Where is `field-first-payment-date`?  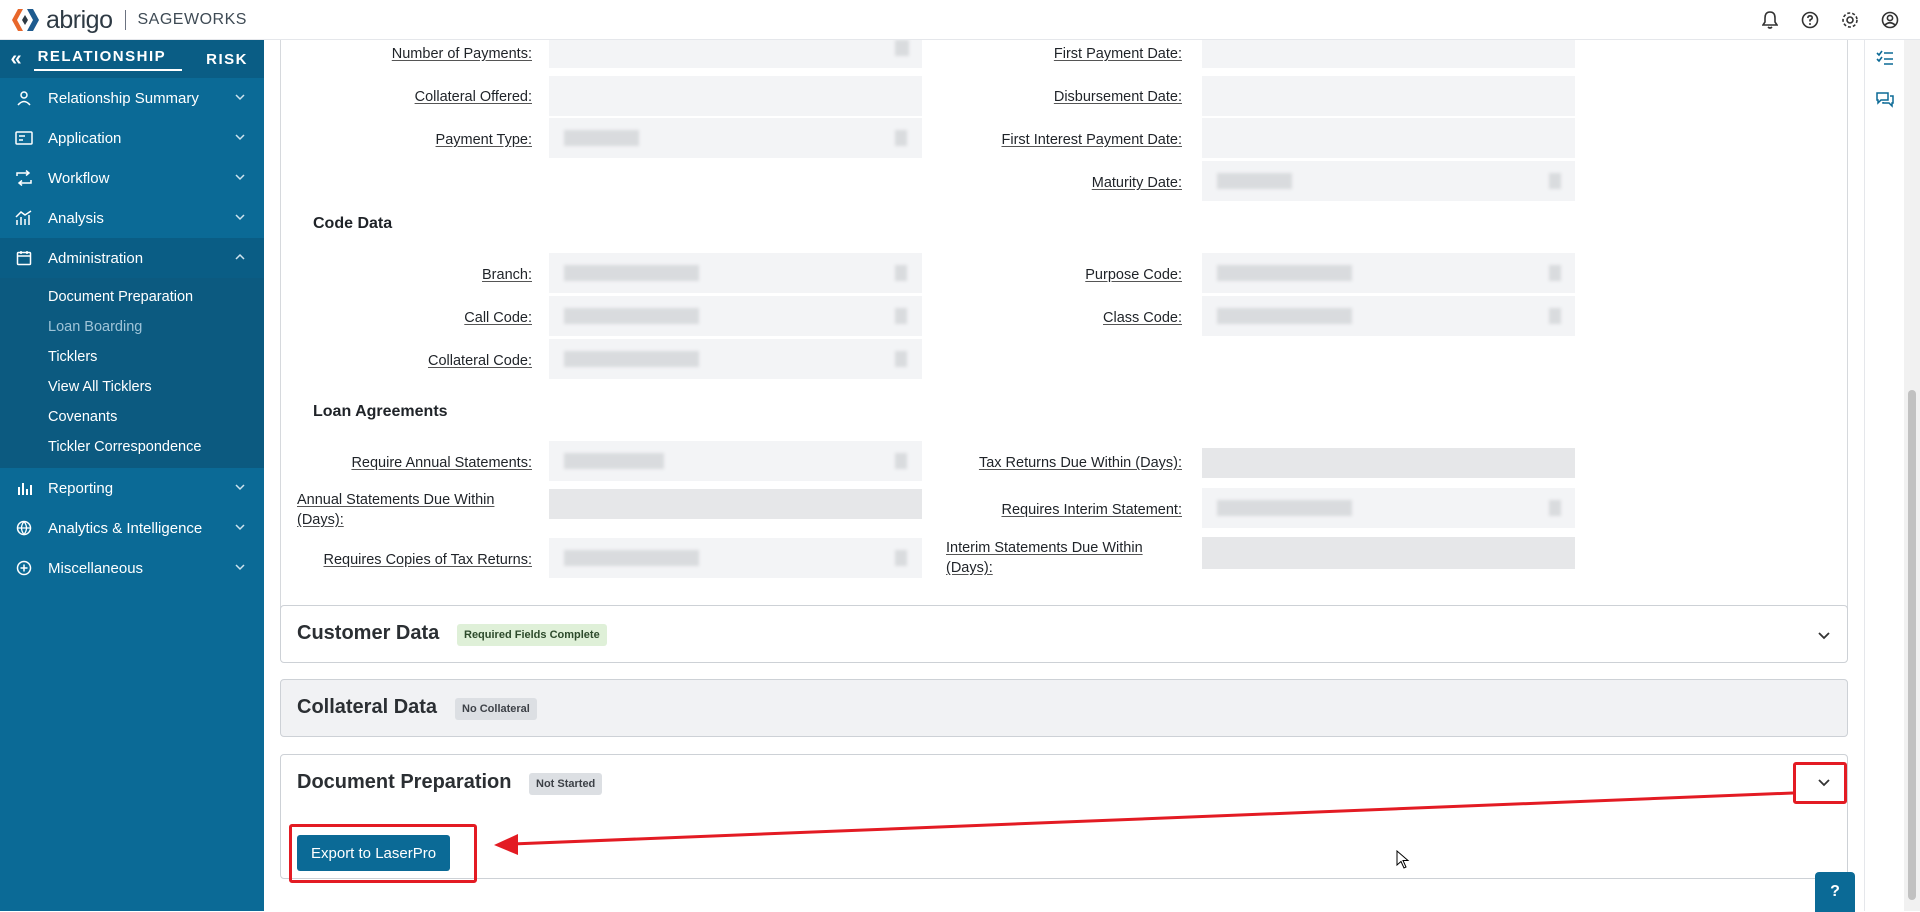
field-first-payment-date is located at coordinates (1388, 54).